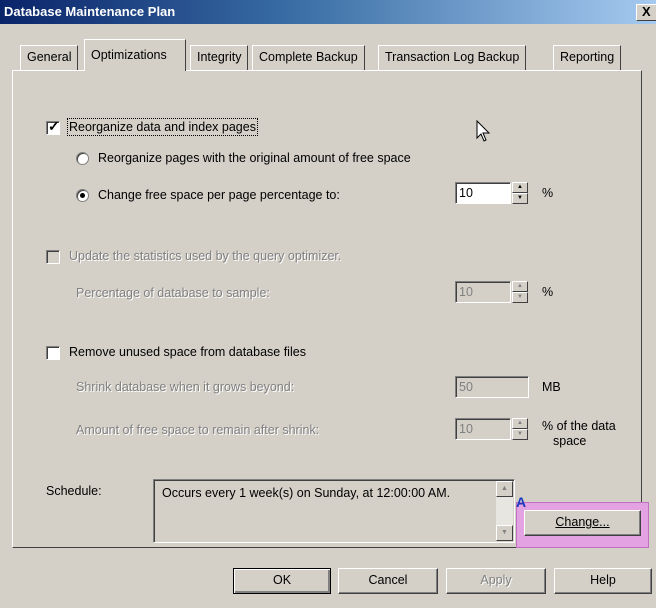 This screenshot has width=656, height=608. I want to click on scroll-down-icon: ▼, so click(504, 533).